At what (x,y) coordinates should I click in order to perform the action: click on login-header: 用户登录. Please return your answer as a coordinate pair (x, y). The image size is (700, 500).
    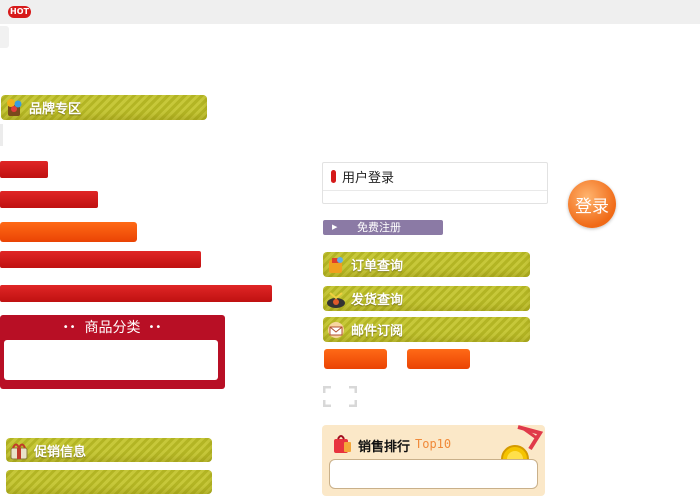
    Looking at the image, I should click on (435, 177).